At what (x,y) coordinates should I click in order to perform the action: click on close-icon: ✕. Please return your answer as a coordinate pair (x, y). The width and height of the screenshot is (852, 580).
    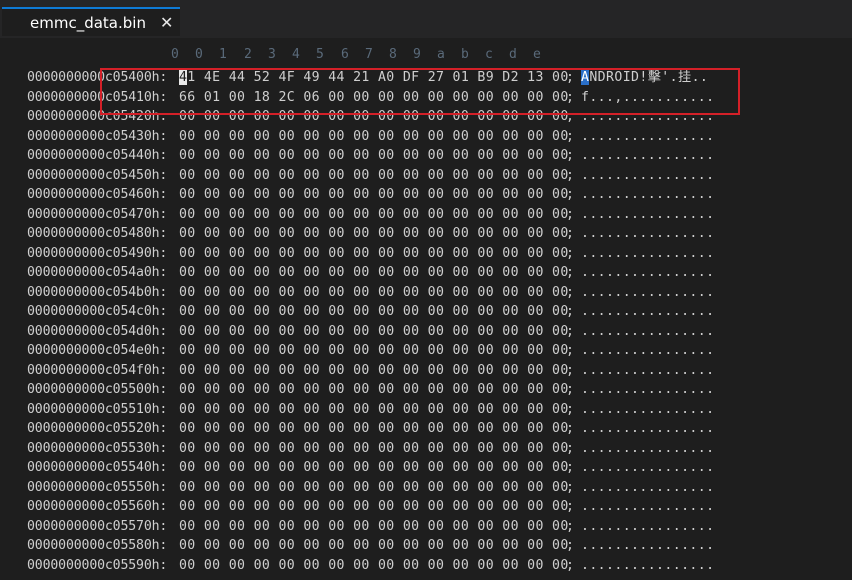
    Looking at the image, I should click on (166, 22).